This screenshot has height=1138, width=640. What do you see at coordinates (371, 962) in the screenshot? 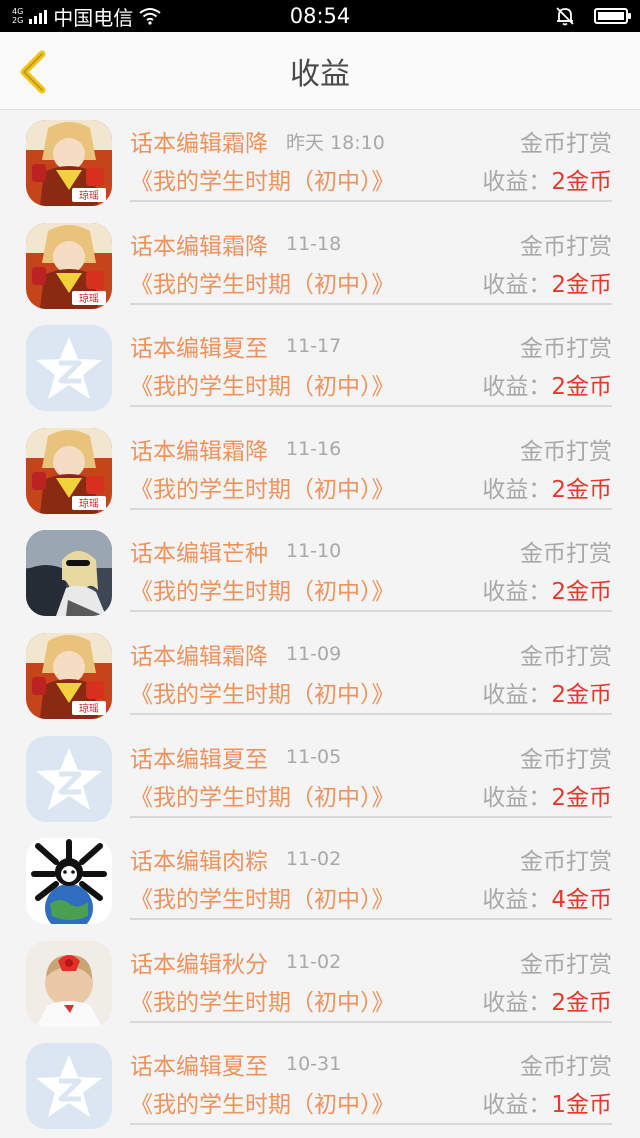
I see `list-item-header: 话本编辑秋分 11-02 金币打赏` at bounding box center [371, 962].